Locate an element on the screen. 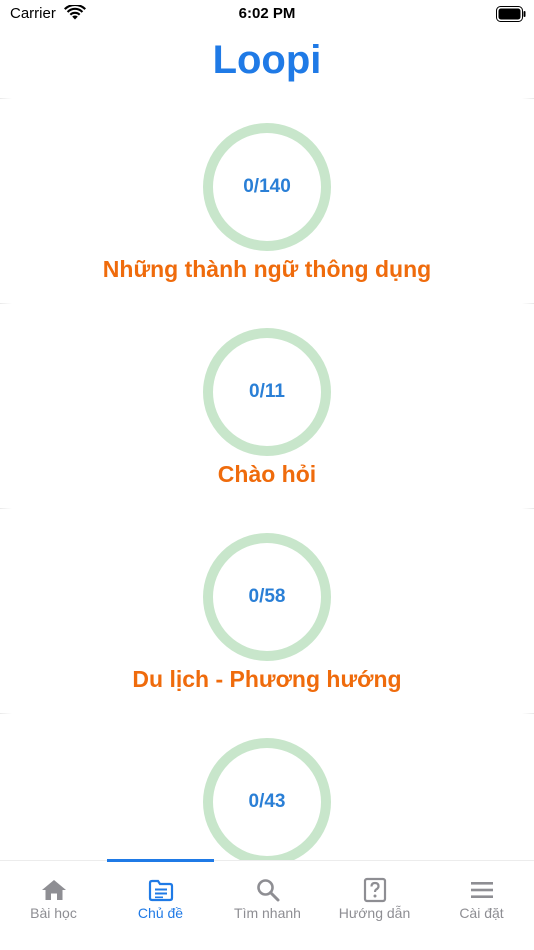 Image resolution: width=534 pixels, height=950 pixels. home-icon is located at coordinates (54, 890).